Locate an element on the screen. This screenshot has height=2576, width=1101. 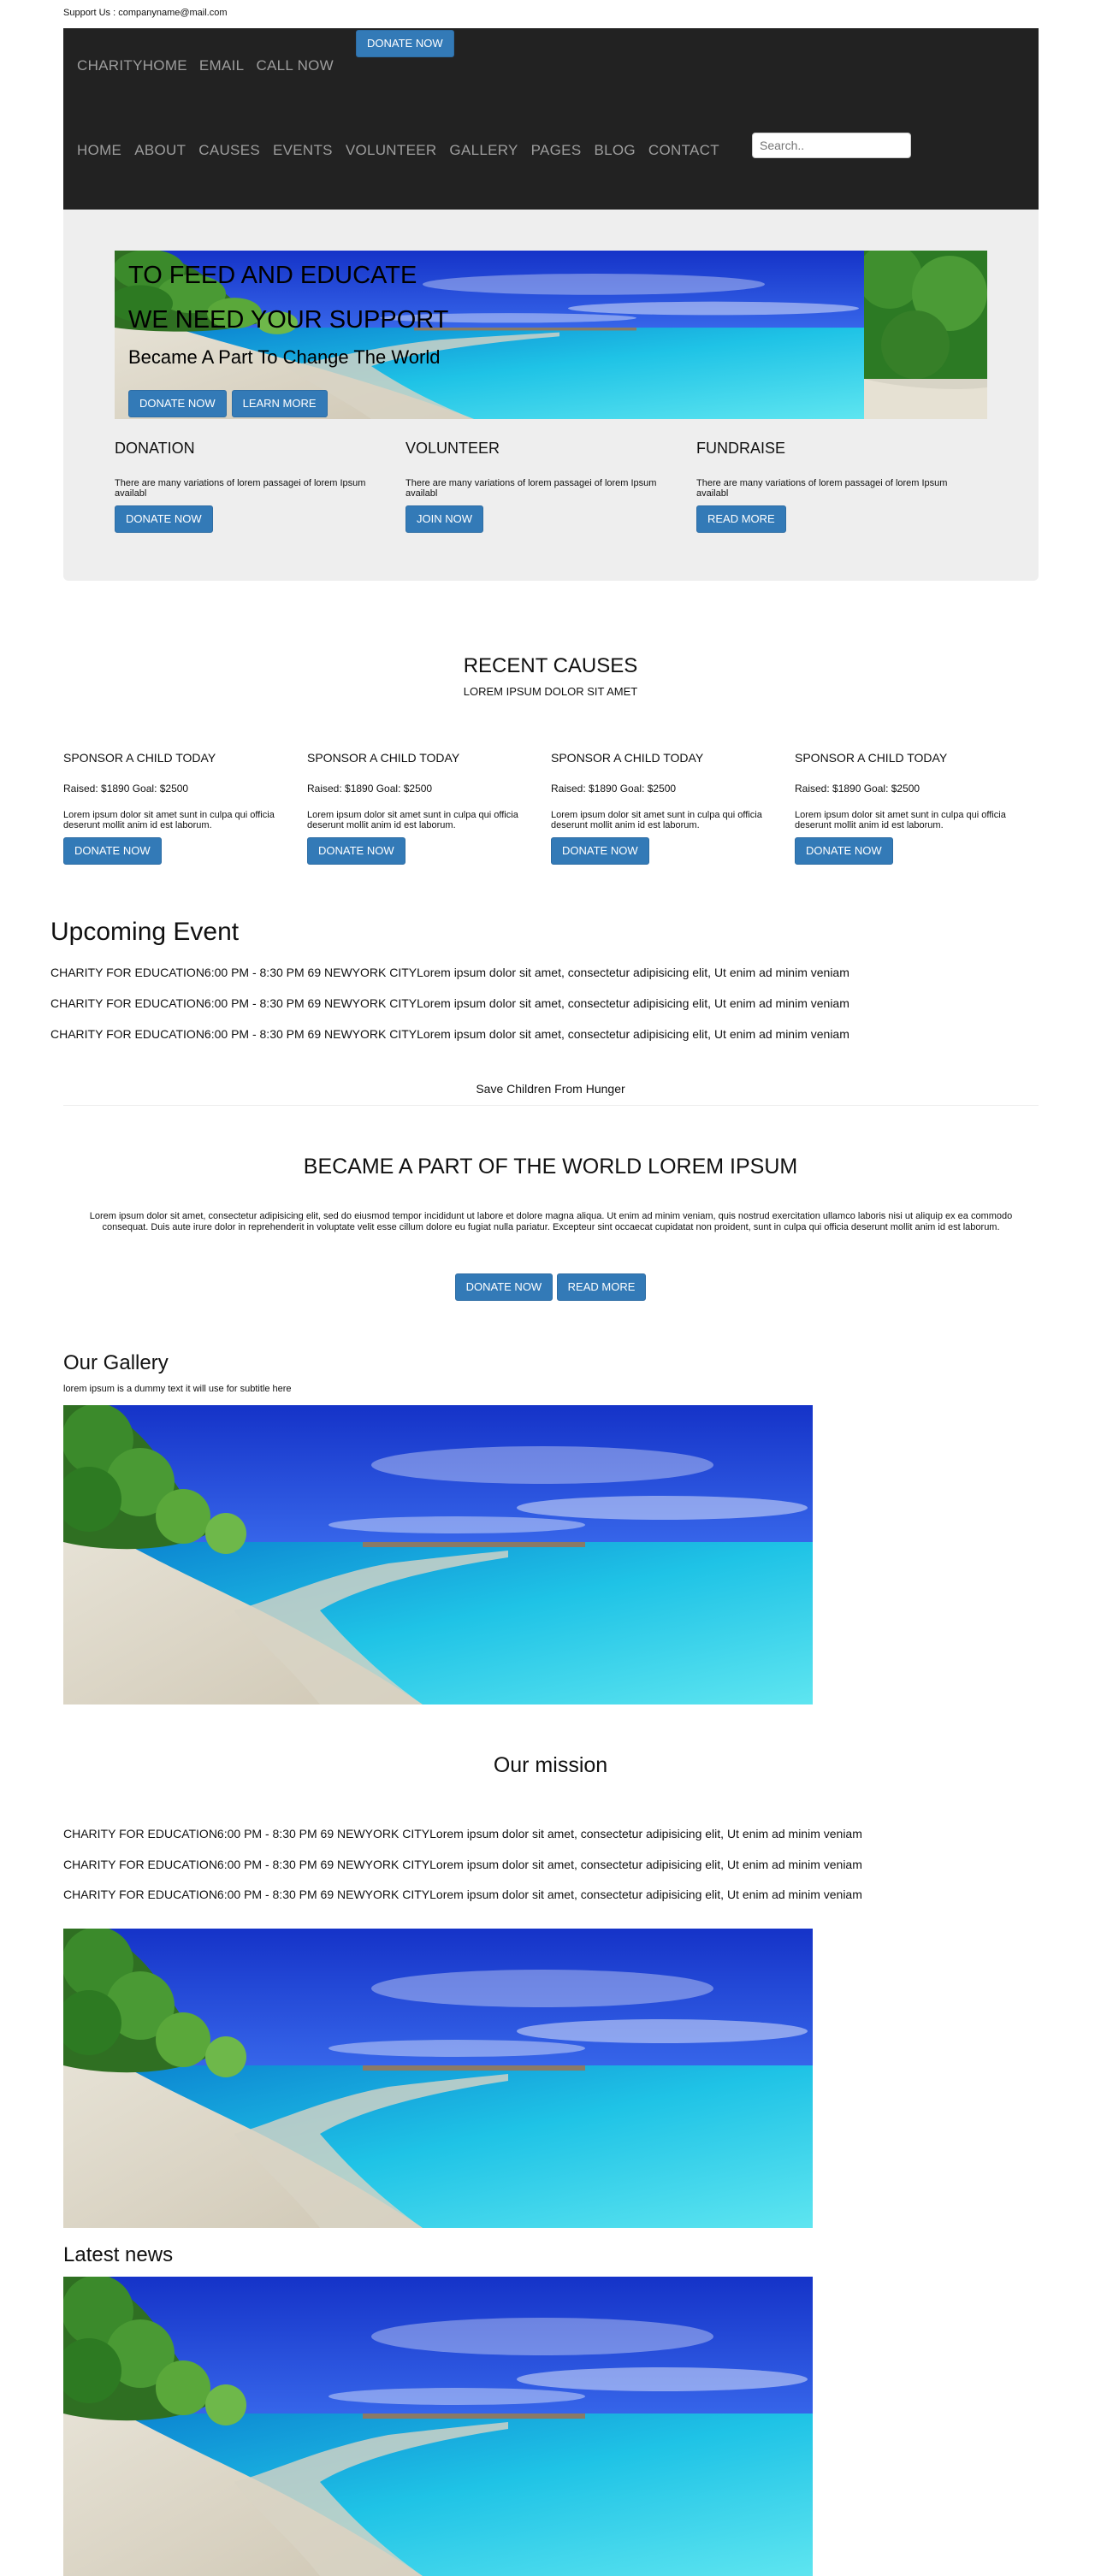
support-email: Support Us : companyname@mail.com is located at coordinates (145, 13).